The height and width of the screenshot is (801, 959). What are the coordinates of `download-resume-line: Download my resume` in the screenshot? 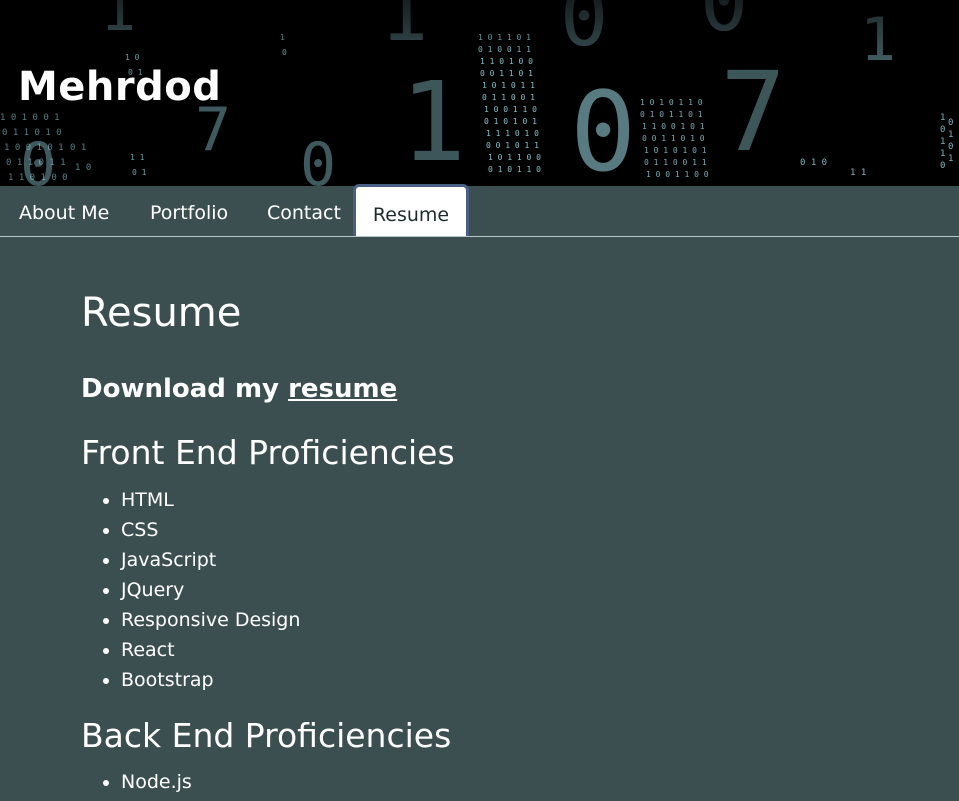 It's located at (239, 389).